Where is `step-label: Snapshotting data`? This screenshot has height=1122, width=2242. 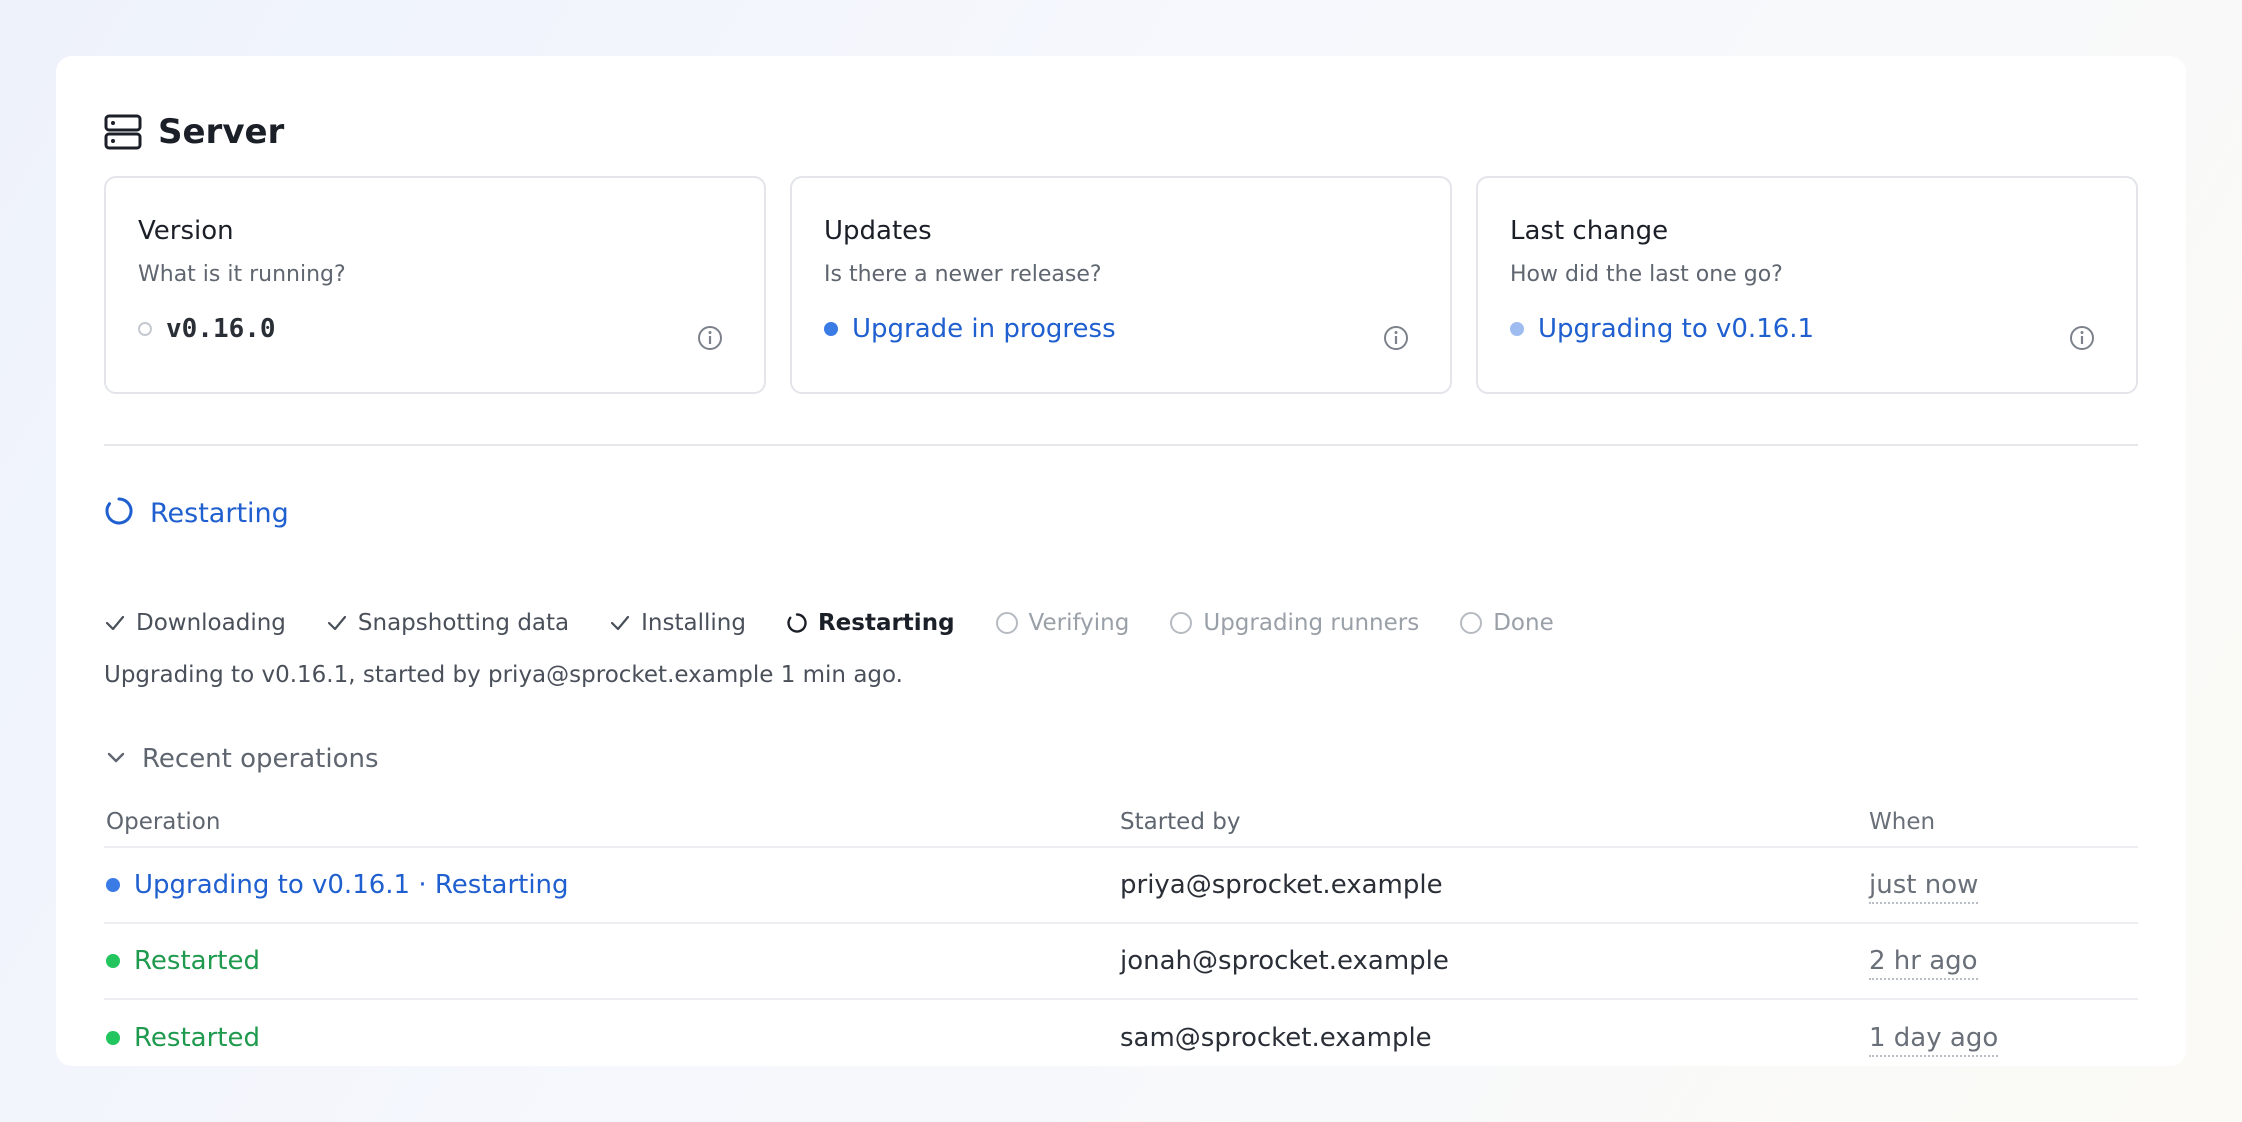 step-label: Snapshotting data is located at coordinates (463, 623).